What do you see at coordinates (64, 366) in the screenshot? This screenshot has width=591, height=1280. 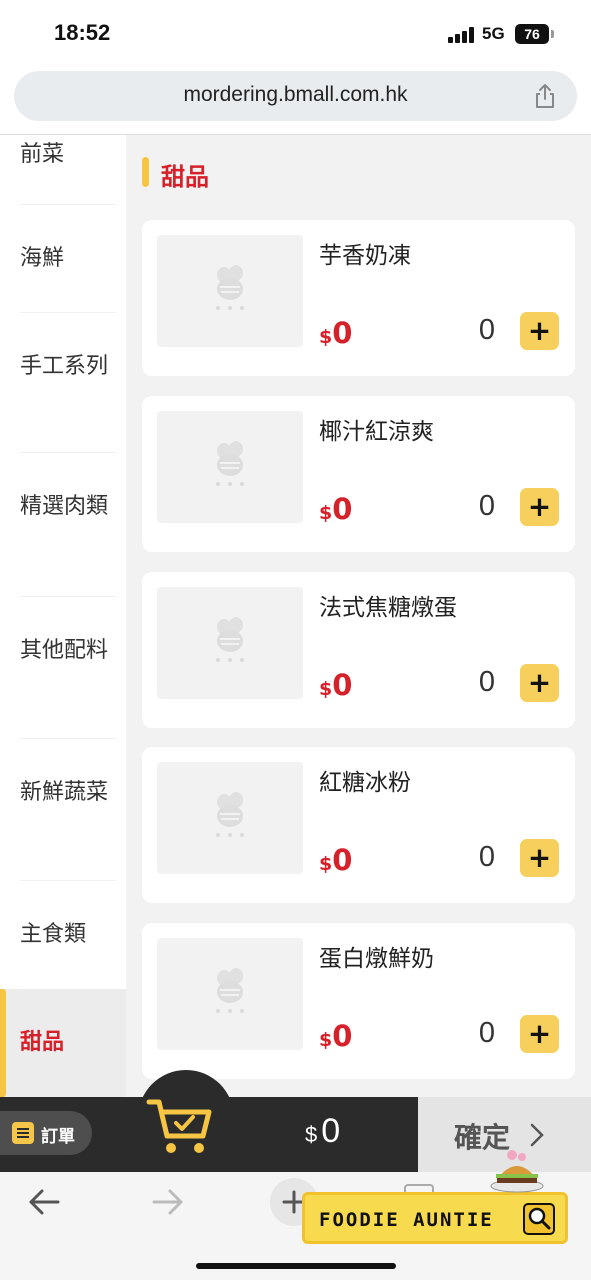 I see `sidebar-item-label: 手工系列` at bounding box center [64, 366].